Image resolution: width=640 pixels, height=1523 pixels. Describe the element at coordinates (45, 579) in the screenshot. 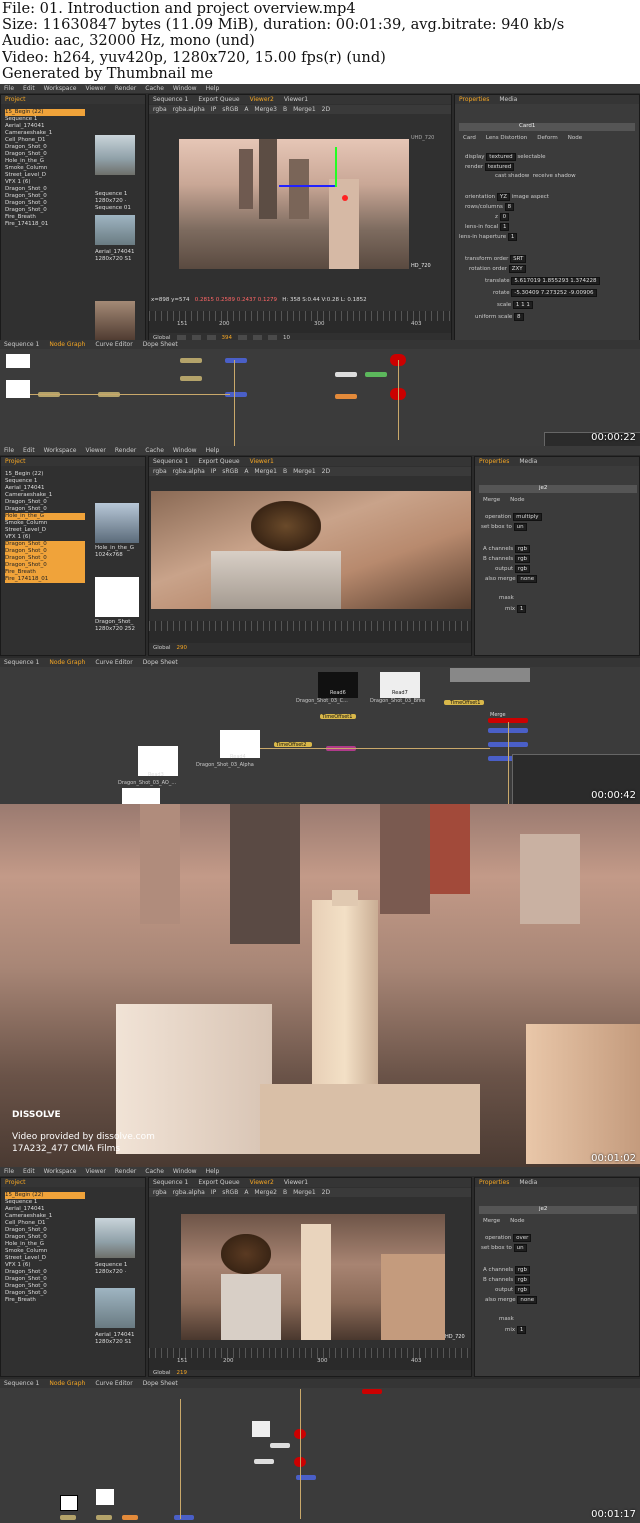

I see `tree-item: Fire_174118_01` at that location.